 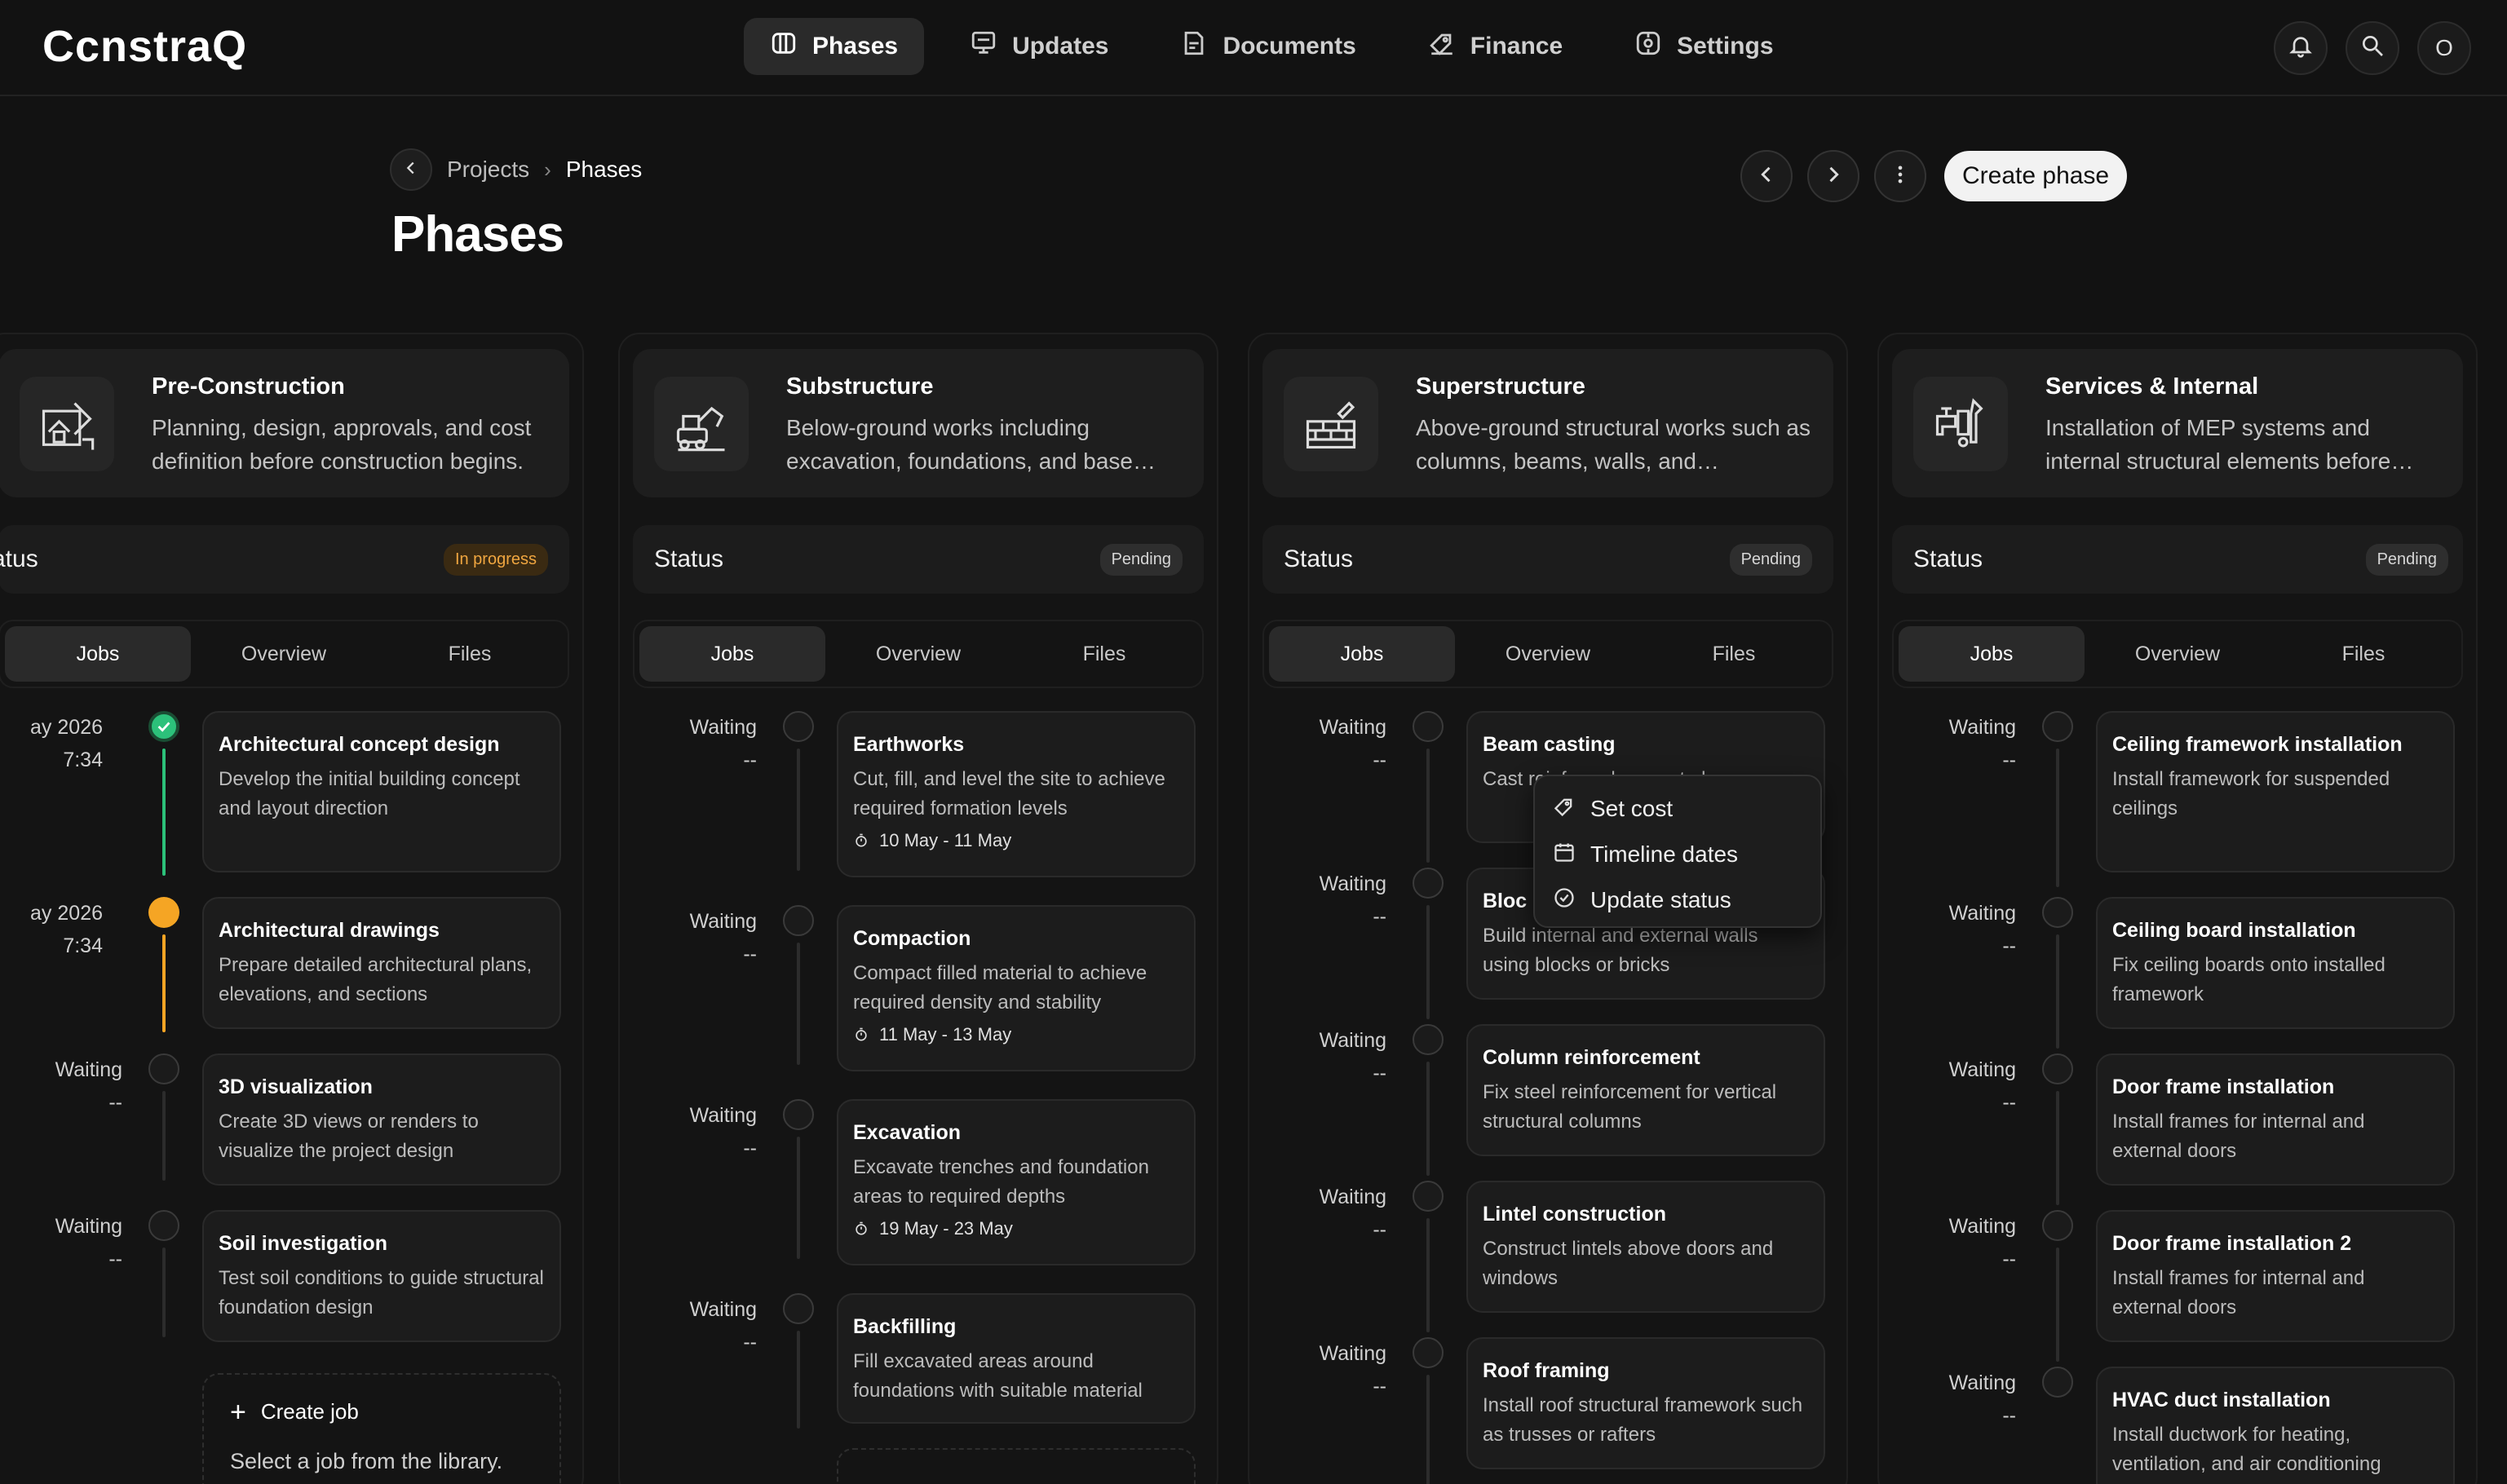 What do you see at coordinates (2257, 744) in the screenshot?
I see `job-title: Ceiling framework installation` at bounding box center [2257, 744].